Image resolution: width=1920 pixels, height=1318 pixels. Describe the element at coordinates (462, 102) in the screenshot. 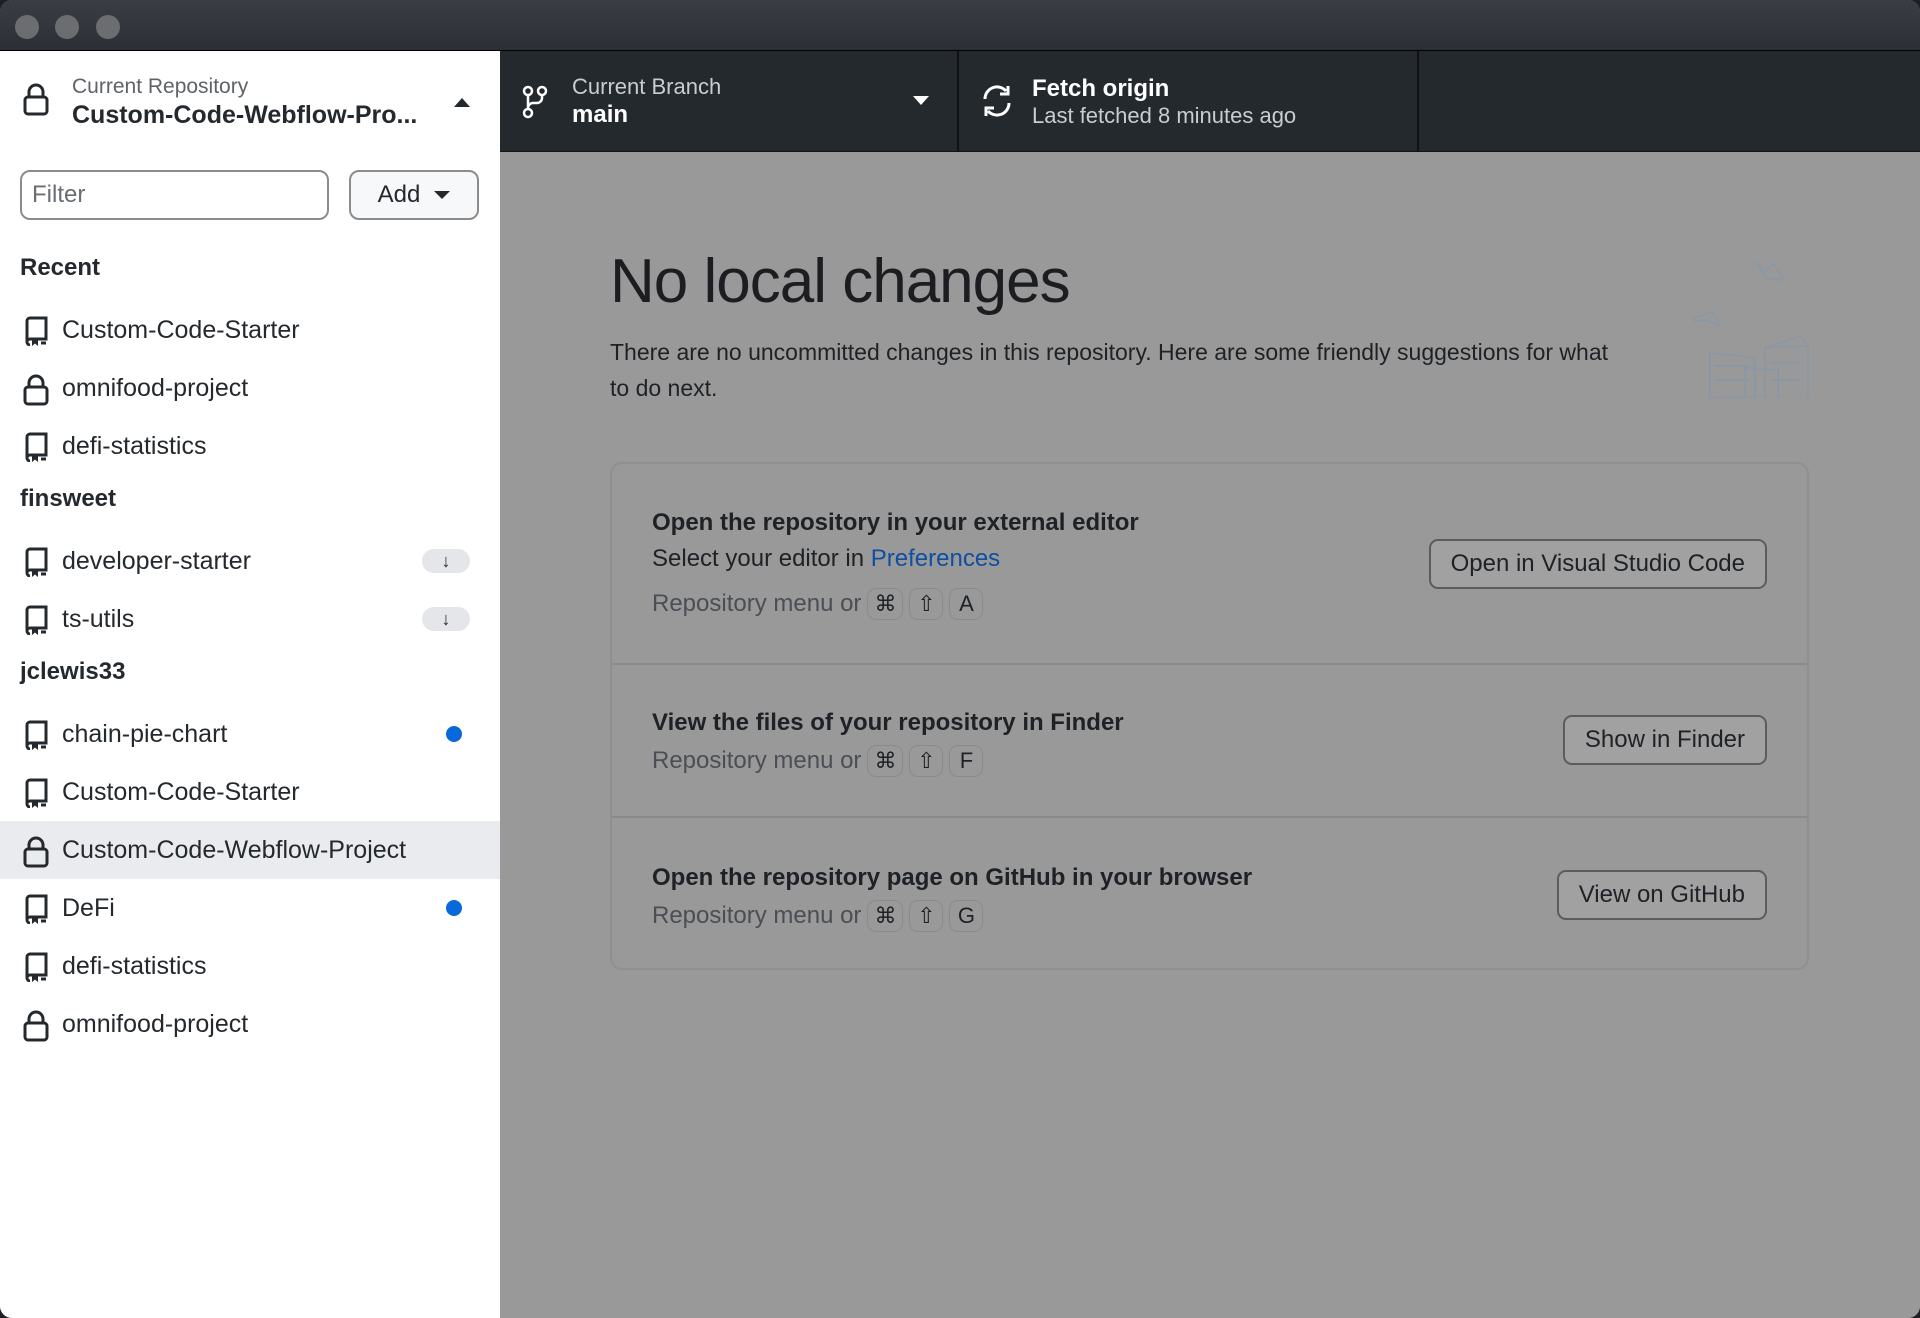

I see `caret-up-icon` at that location.